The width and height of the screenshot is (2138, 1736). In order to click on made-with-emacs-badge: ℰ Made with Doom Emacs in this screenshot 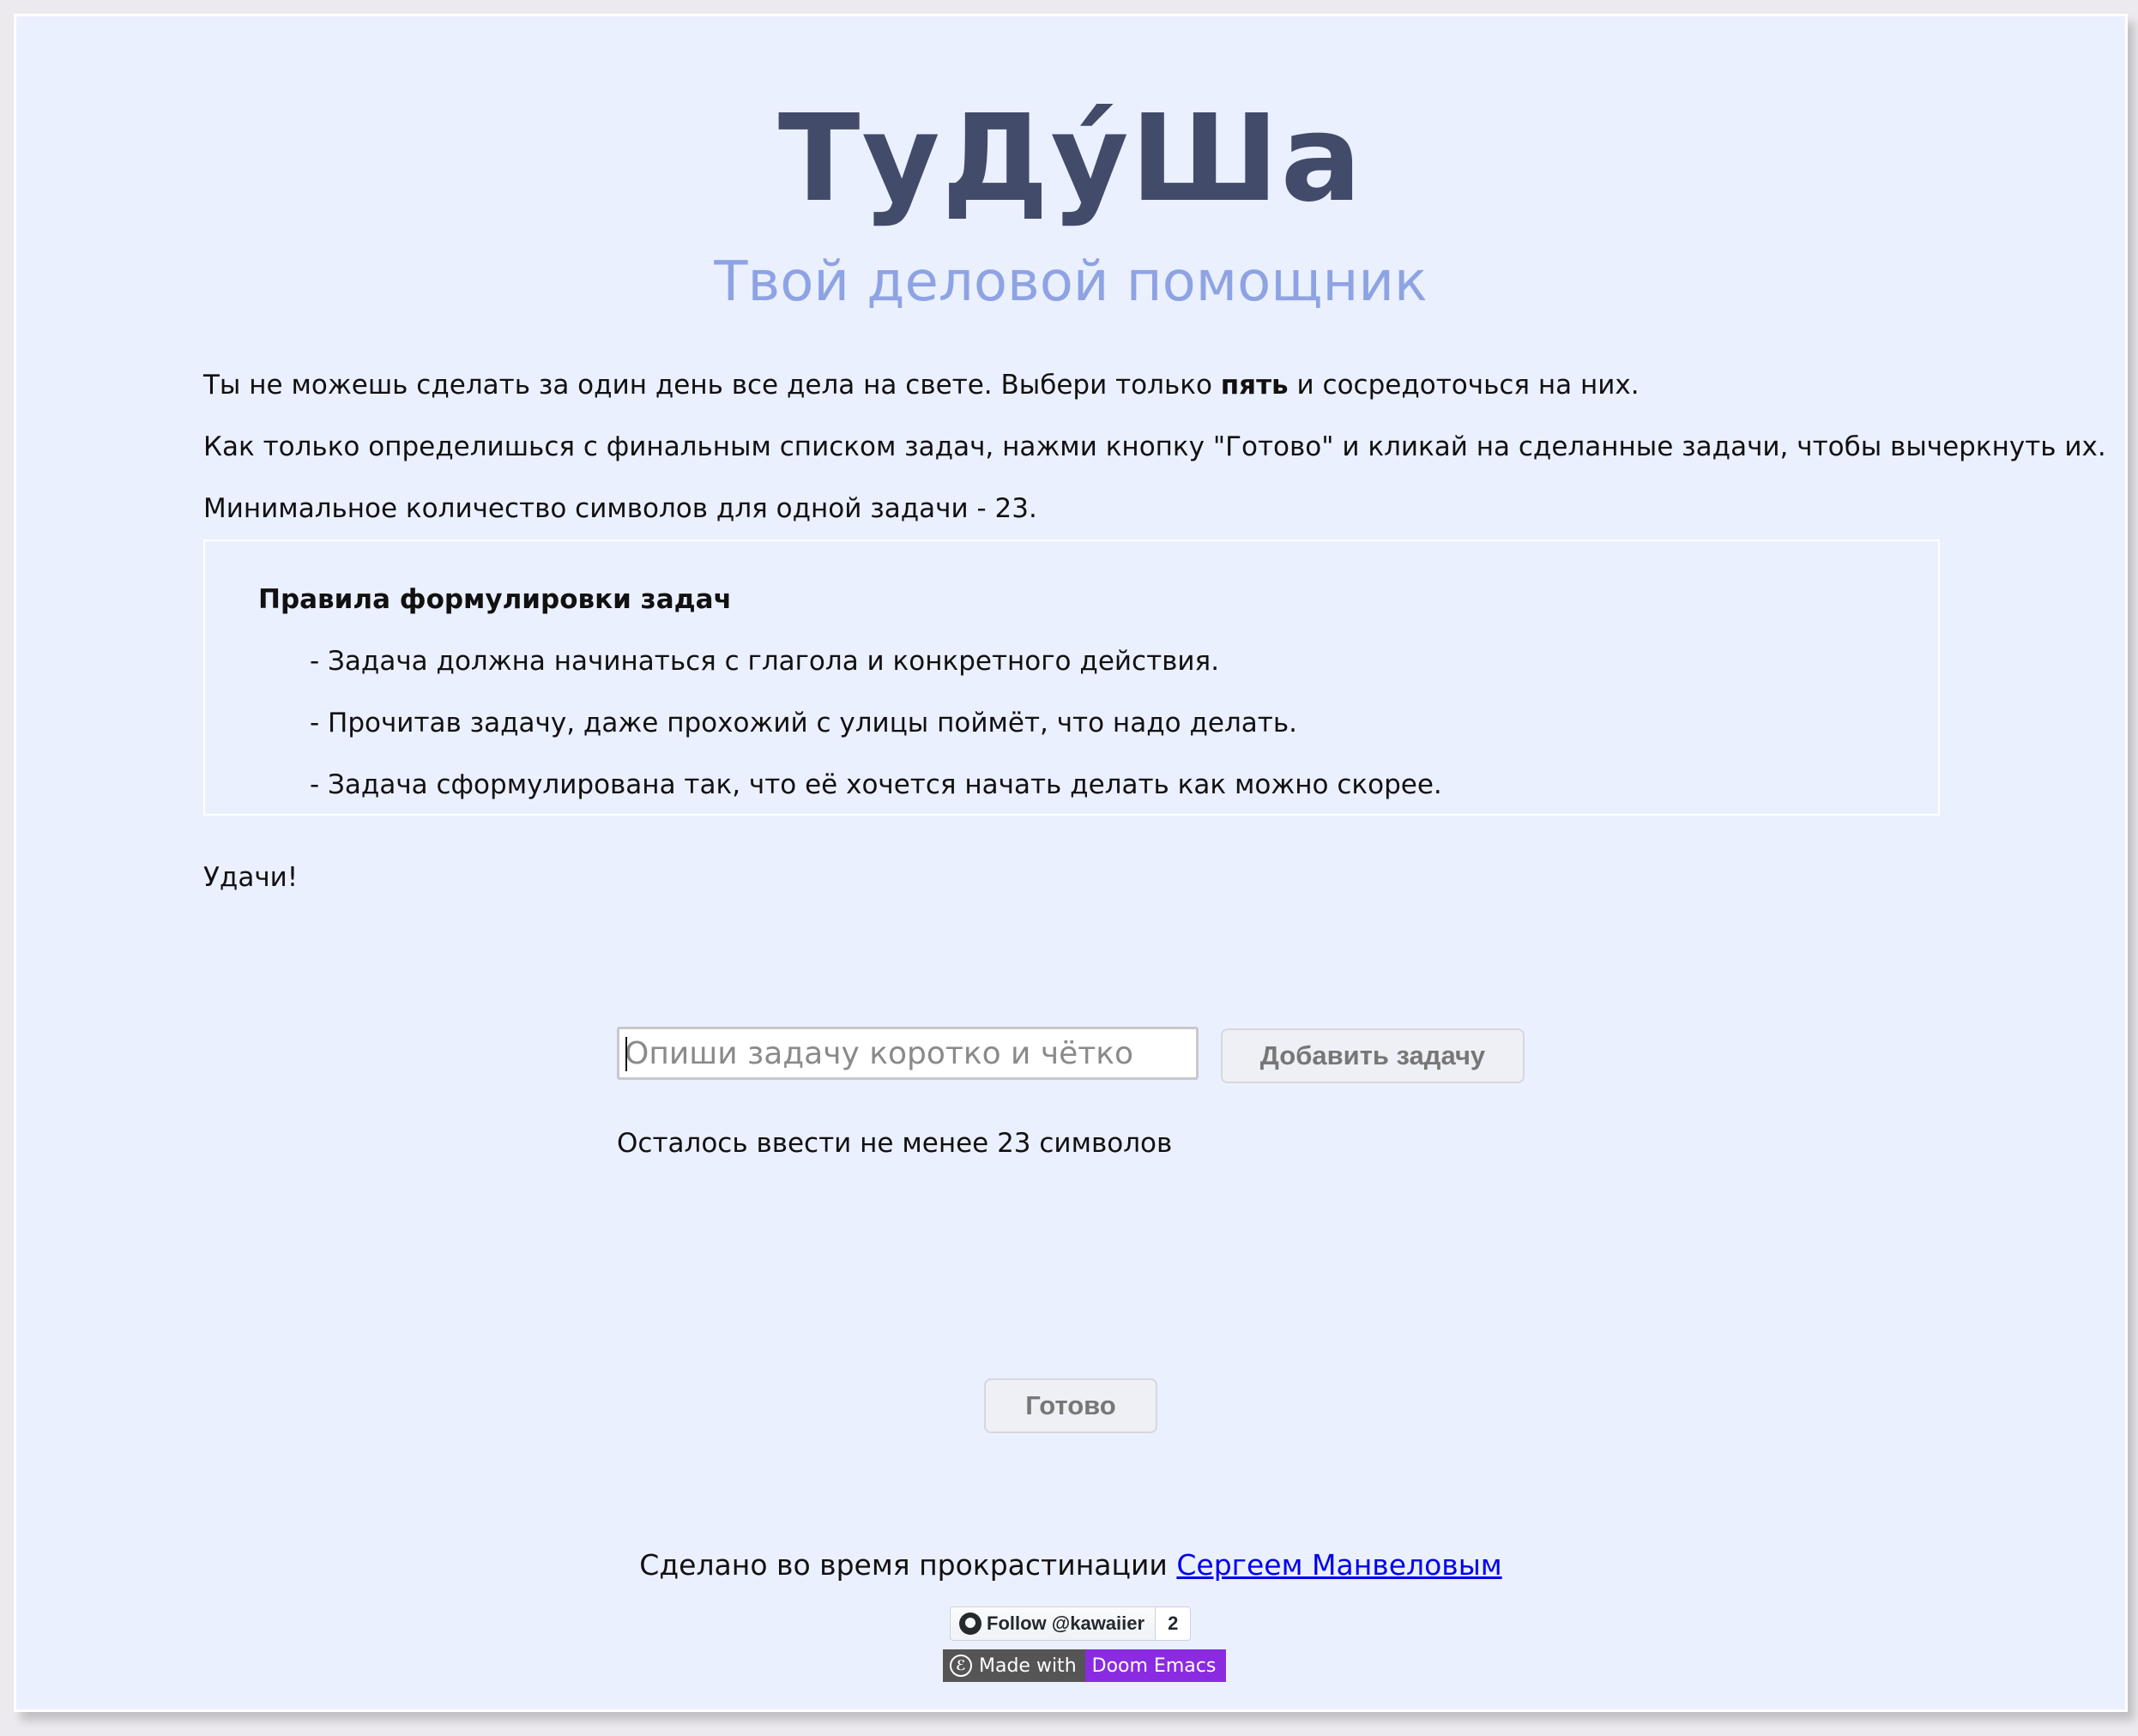, I will do `click(1085, 1665)`.